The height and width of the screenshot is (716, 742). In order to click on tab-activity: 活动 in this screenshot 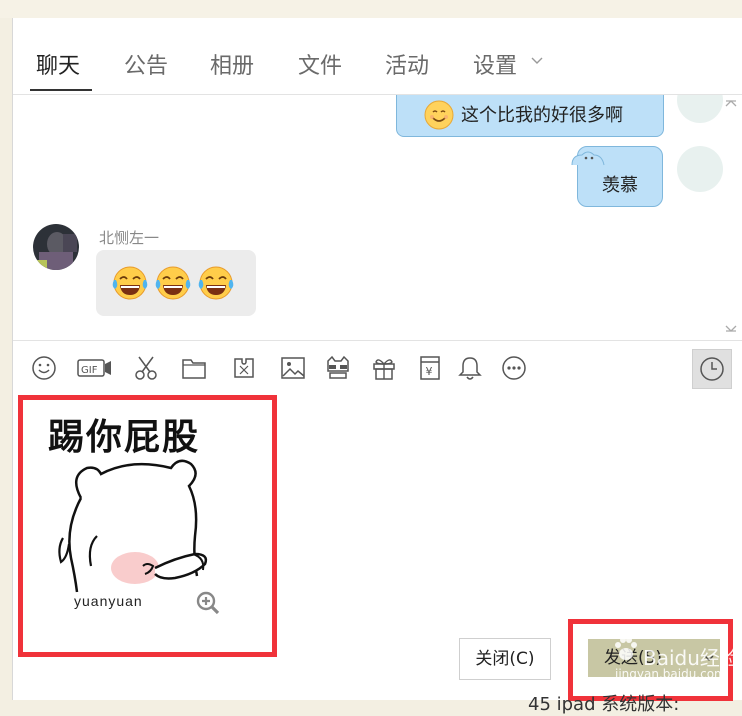, I will do `click(407, 64)`.